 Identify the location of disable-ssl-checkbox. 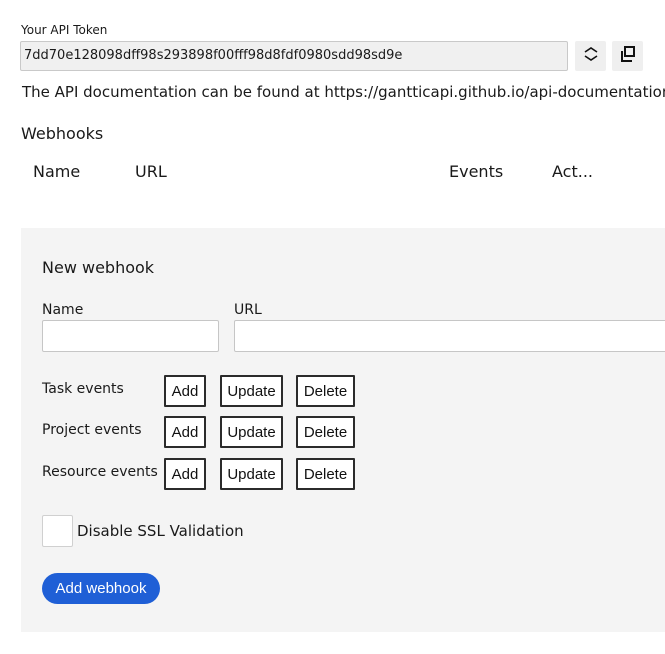
(57, 531).